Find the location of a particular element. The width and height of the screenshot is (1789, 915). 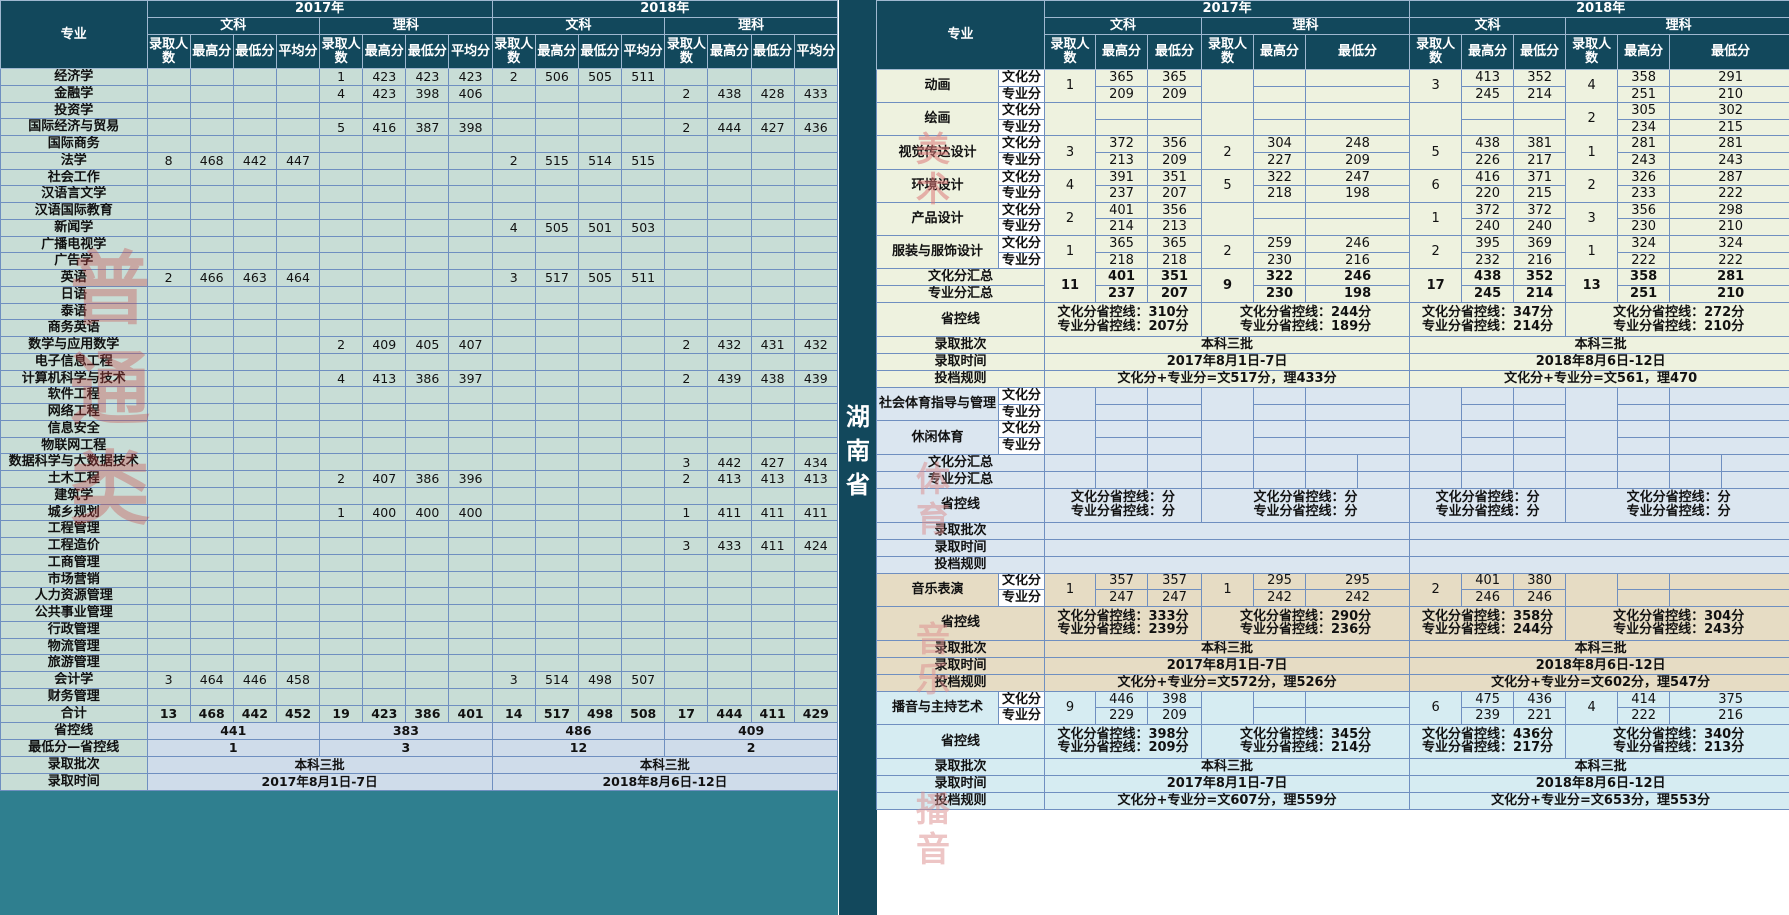

culture-score: 356 is located at coordinates (1175, 210).